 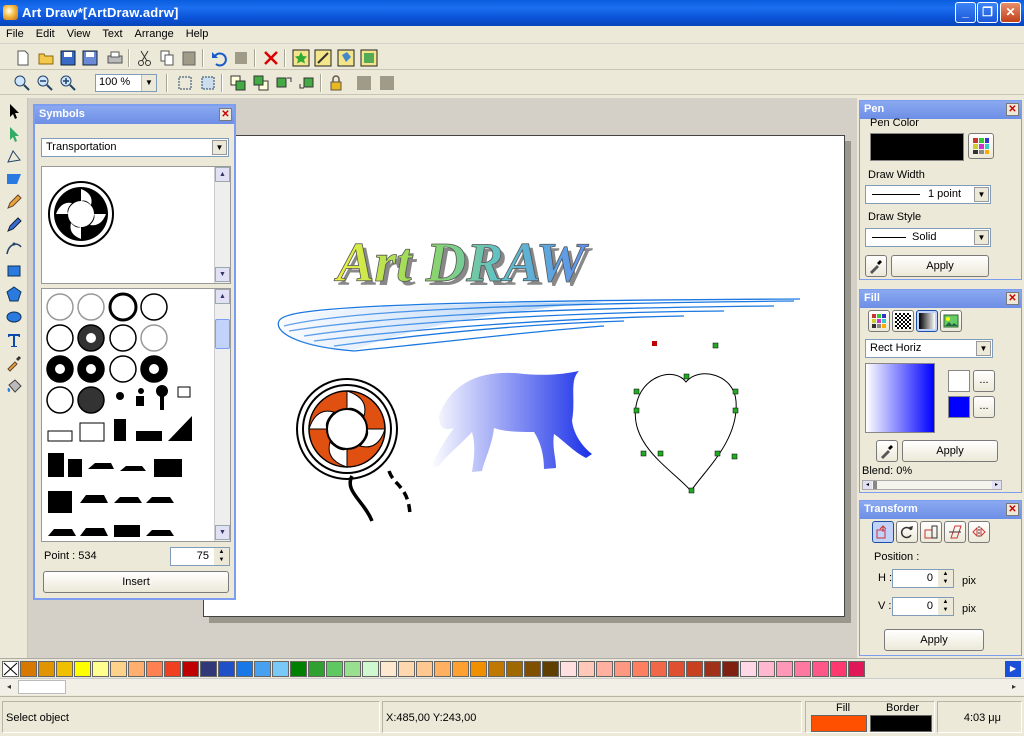 I want to click on scroll-down-icon: ▼, so click(x=222, y=274).